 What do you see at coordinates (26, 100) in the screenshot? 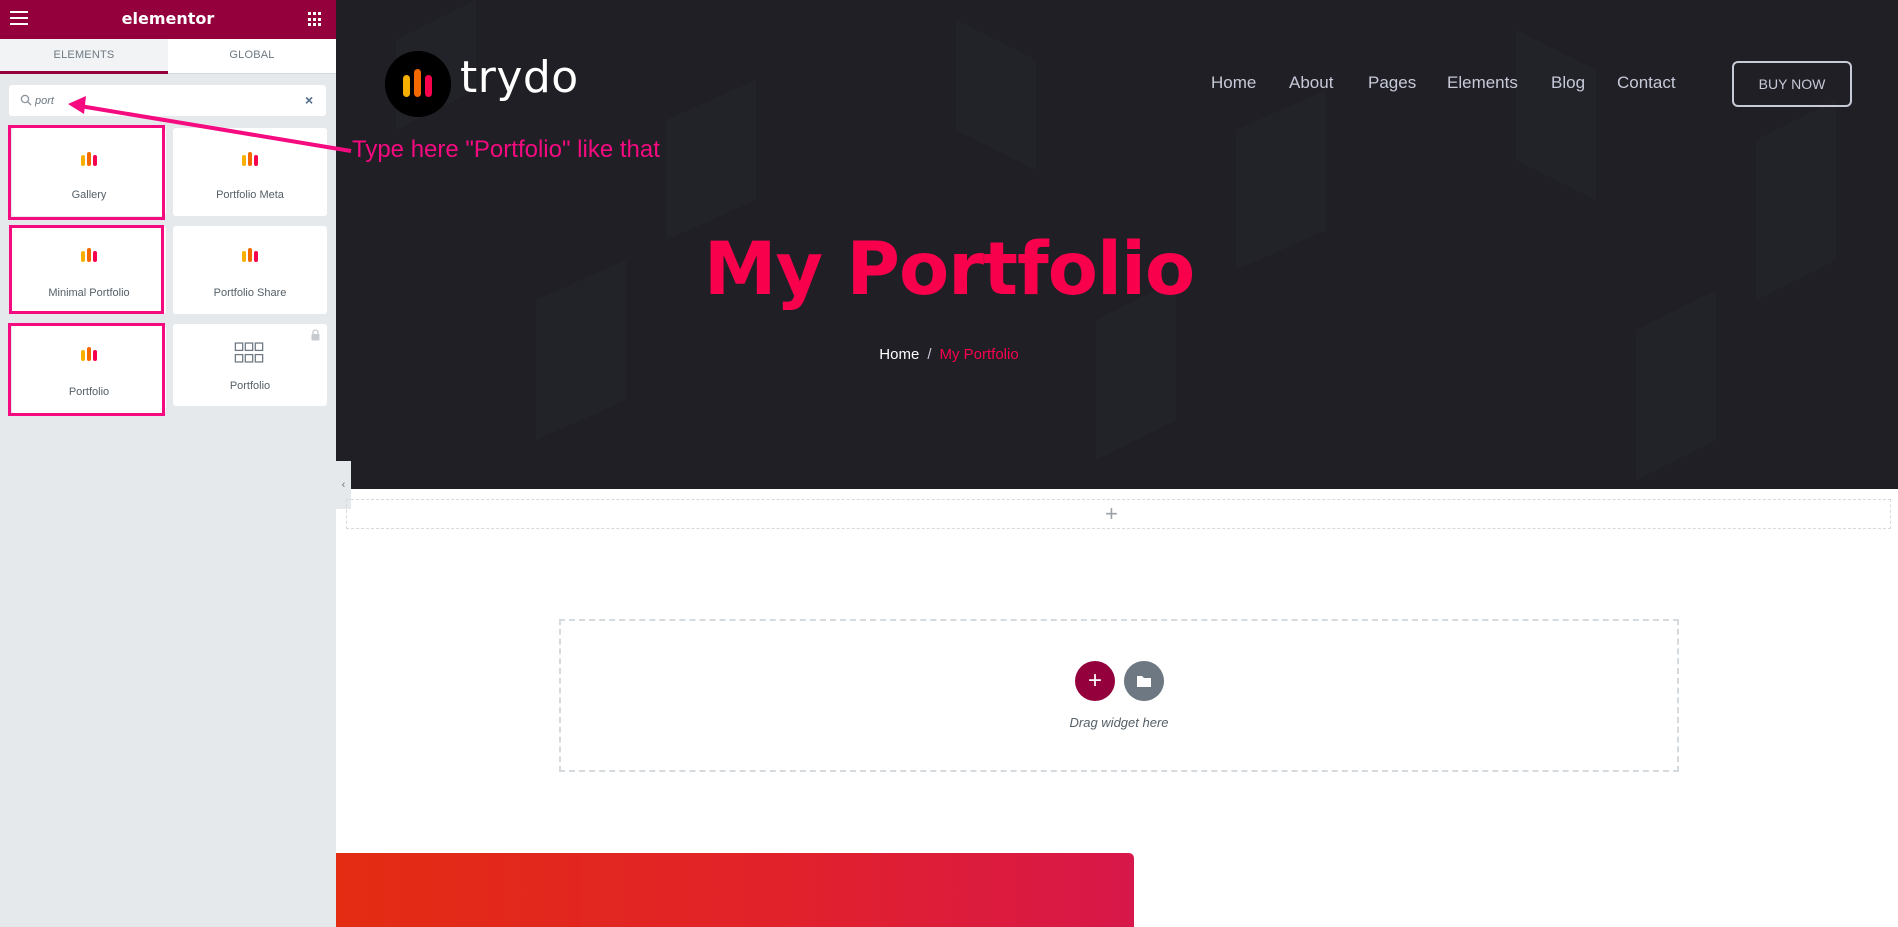
I see `search-icon` at bounding box center [26, 100].